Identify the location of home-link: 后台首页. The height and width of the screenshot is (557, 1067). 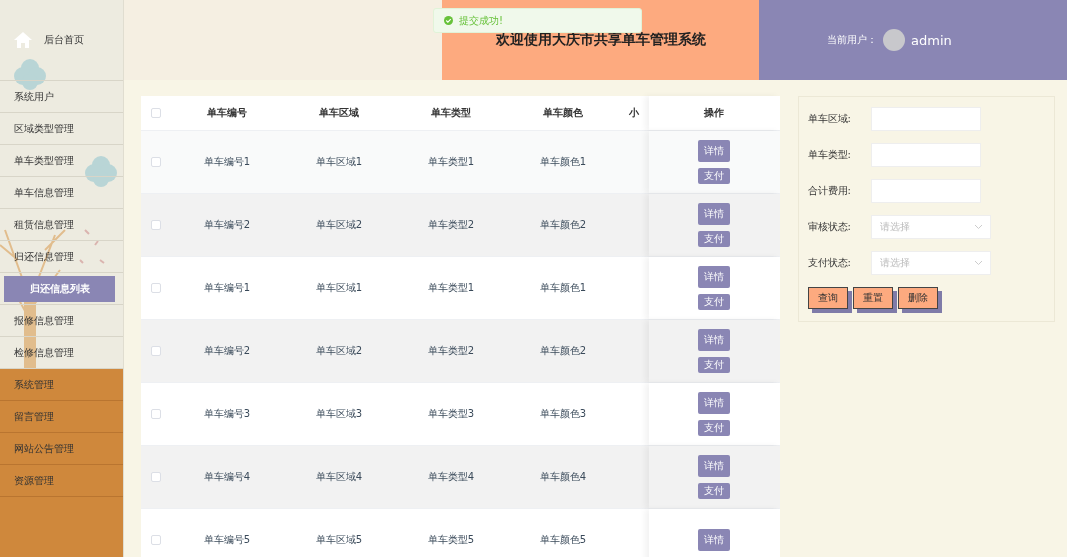
(64, 40).